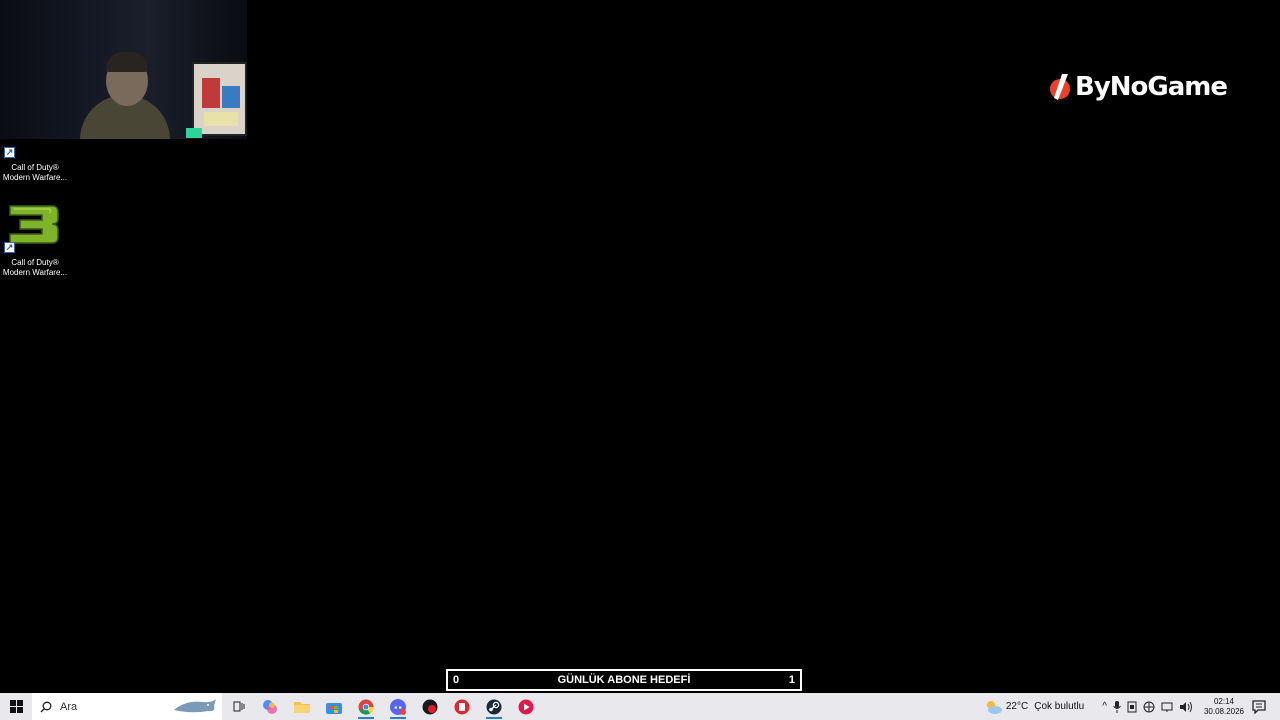 The width and height of the screenshot is (1280, 720). Describe the element at coordinates (33, 224) in the screenshot. I see `mw3-game-icon` at that location.